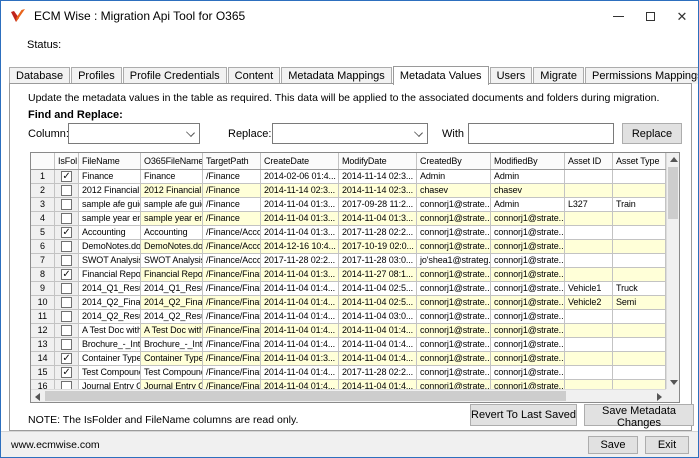  I want to click on row-header: 4, so click(43, 219).